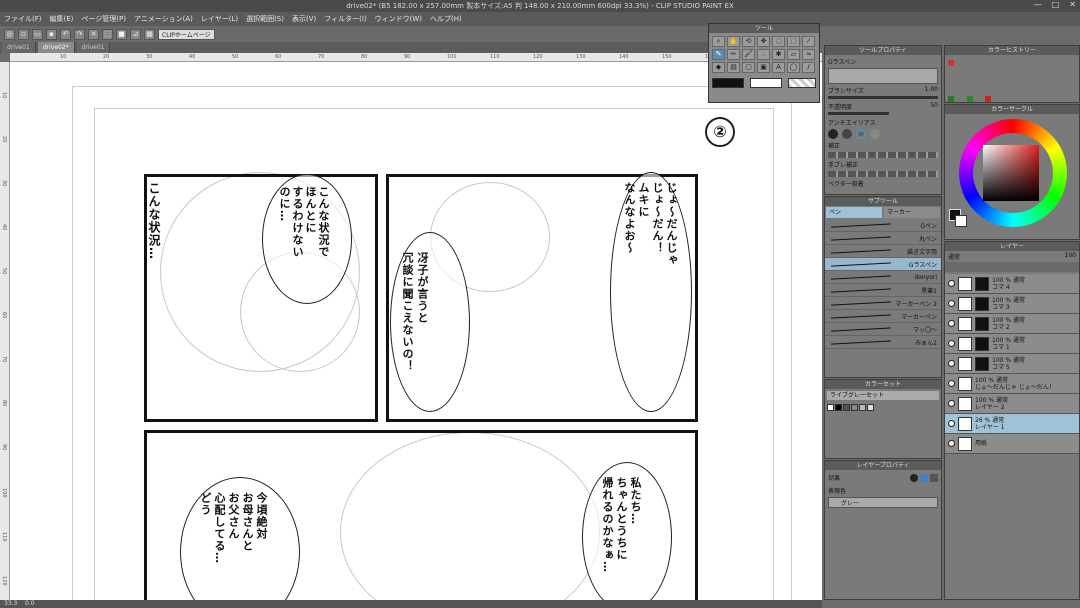 The width and height of the screenshot is (1080, 608). What do you see at coordinates (446, 19) in the screenshot?
I see `menu-item: ヘルプ(H)` at bounding box center [446, 19].